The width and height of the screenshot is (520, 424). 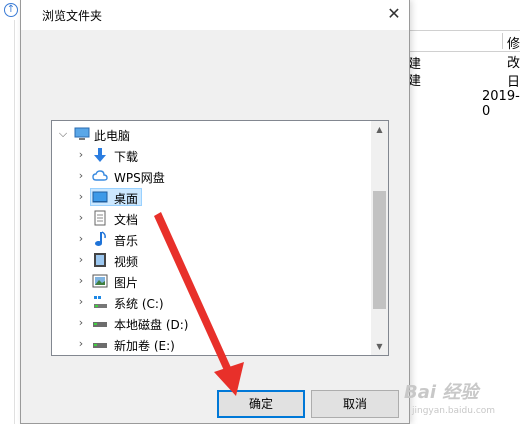 I want to click on document-icon, so click(x=100, y=218).